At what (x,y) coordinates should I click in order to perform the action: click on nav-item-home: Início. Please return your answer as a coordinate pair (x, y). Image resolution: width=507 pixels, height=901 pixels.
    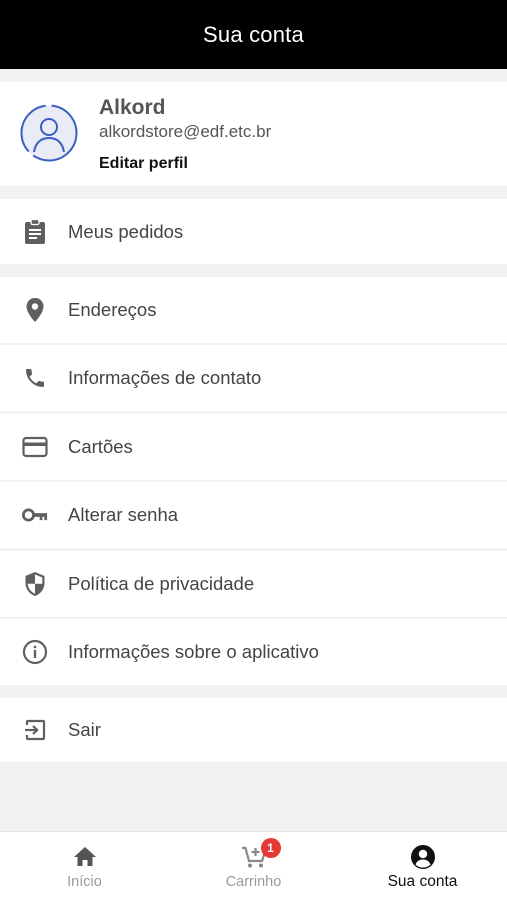
    Looking at the image, I should click on (84, 866).